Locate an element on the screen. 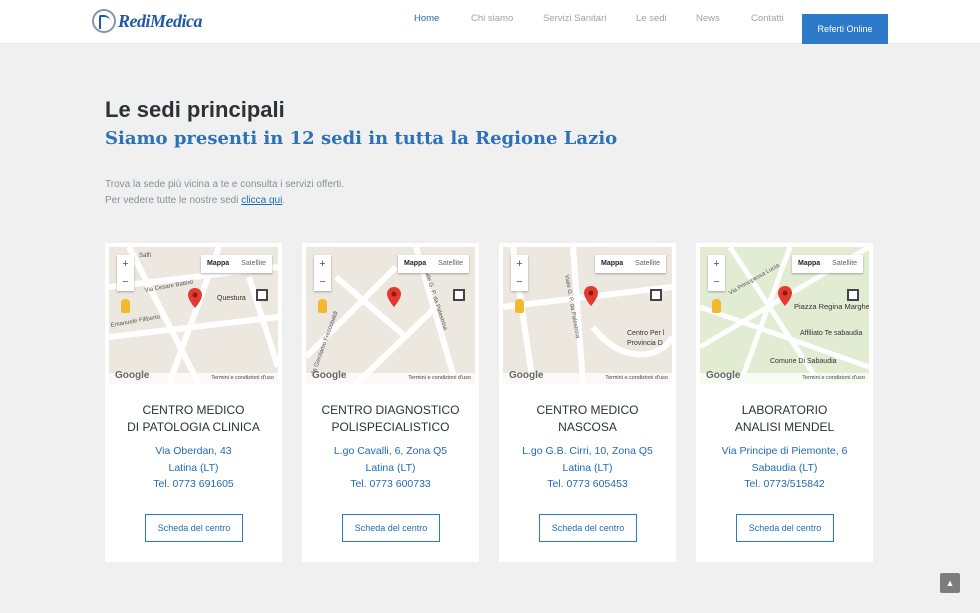  nav-news: News is located at coordinates (708, 18).